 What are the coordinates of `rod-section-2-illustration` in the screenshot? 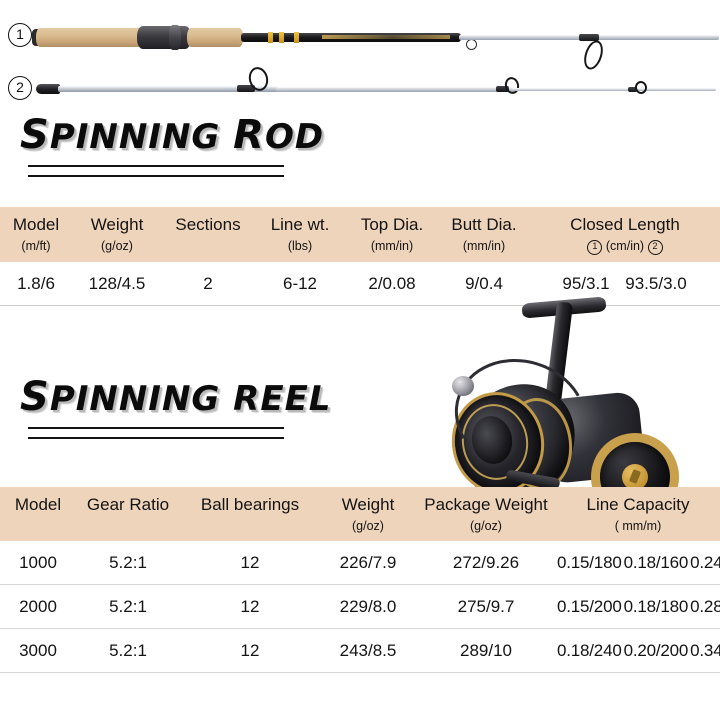 It's located at (376, 84).